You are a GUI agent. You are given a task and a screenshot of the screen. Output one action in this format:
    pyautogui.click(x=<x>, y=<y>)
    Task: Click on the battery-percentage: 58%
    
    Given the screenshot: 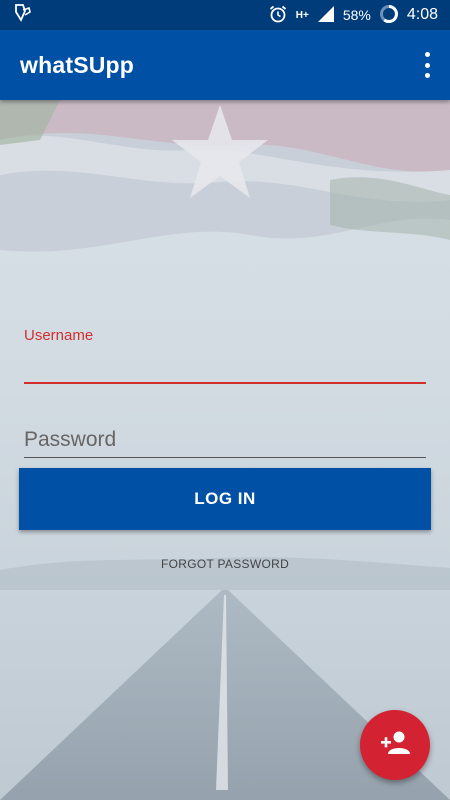 What is the action you would take?
    pyautogui.click(x=356, y=15)
    